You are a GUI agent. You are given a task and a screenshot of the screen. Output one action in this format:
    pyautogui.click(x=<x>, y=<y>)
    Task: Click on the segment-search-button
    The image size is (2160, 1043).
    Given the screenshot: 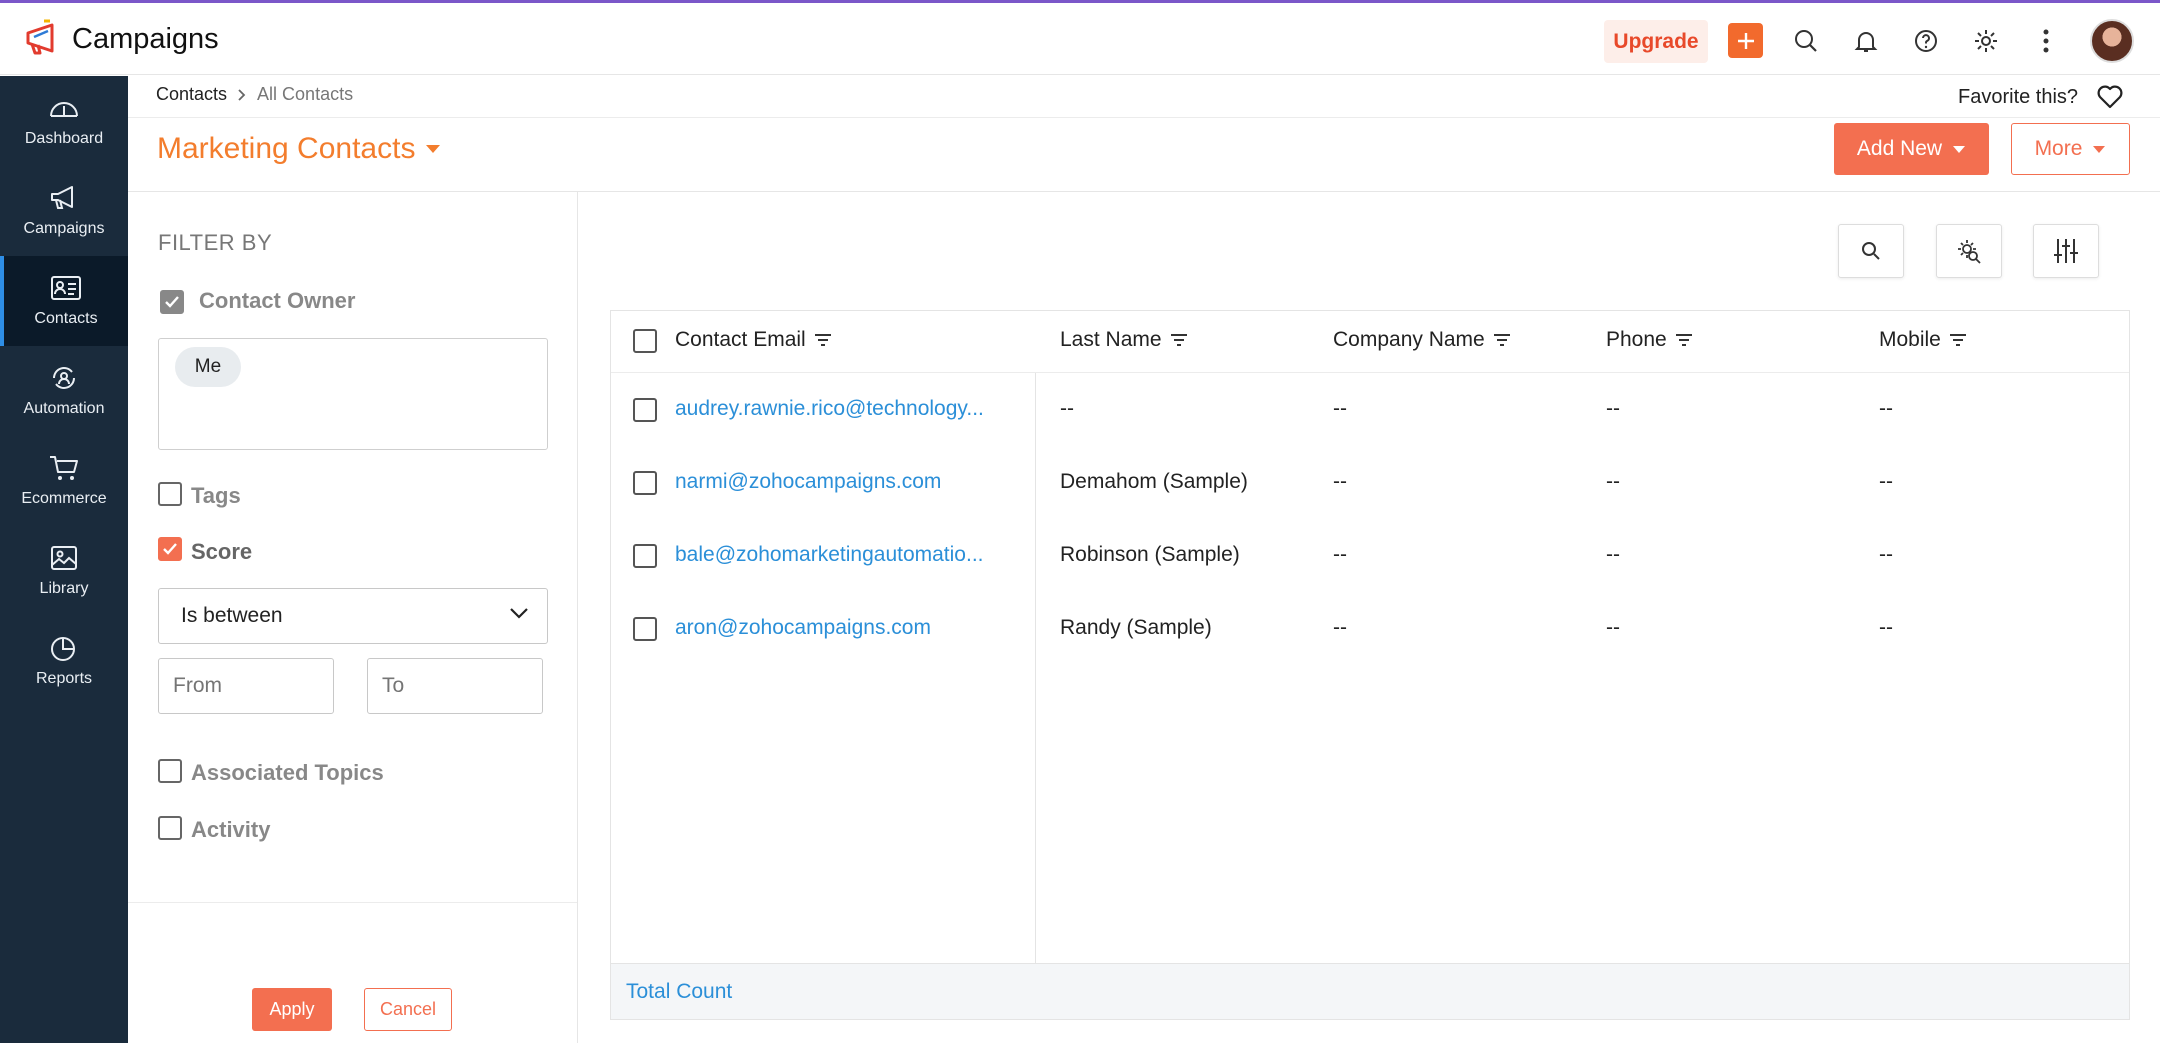 What is the action you would take?
    pyautogui.click(x=1969, y=251)
    